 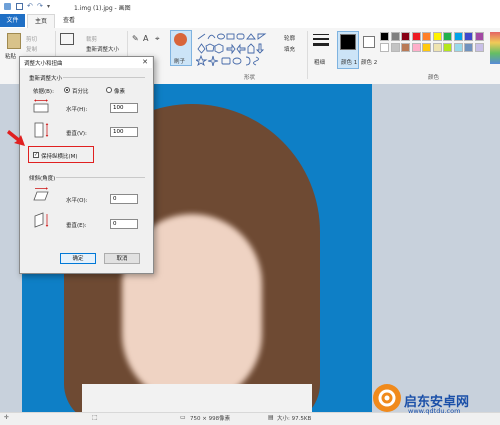 What do you see at coordinates (91, 39) in the screenshot?
I see `crop-button: 裁剪` at bounding box center [91, 39].